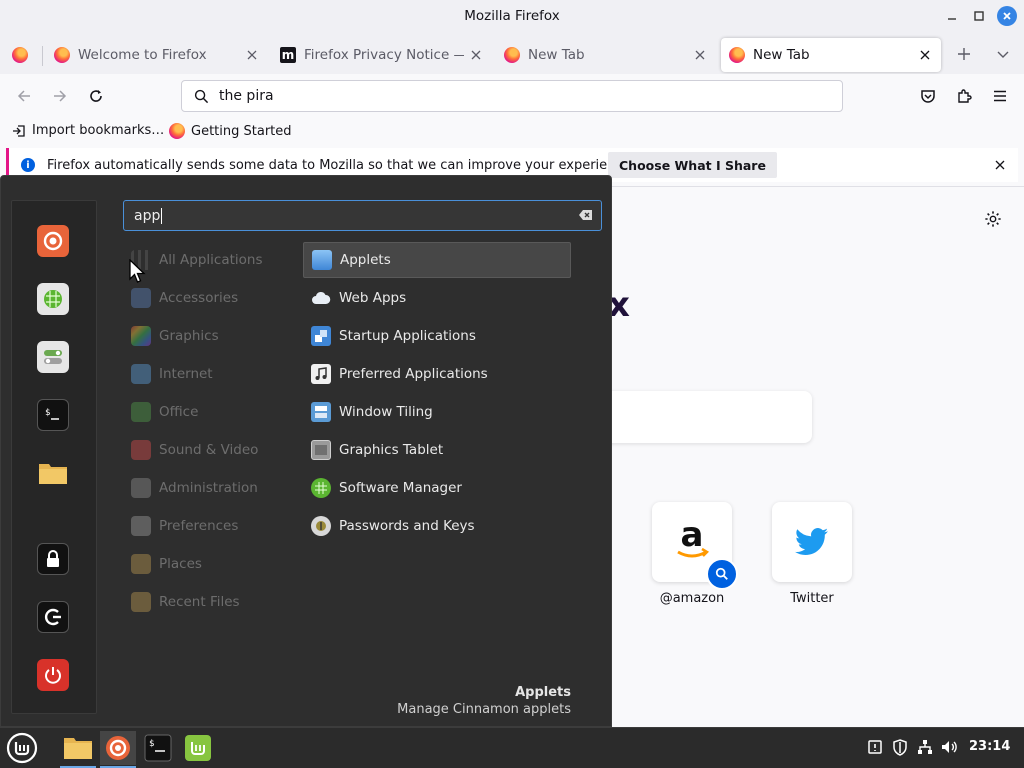  Describe the element at coordinates (53, 299) in the screenshot. I see `favorite-software-manager` at that location.